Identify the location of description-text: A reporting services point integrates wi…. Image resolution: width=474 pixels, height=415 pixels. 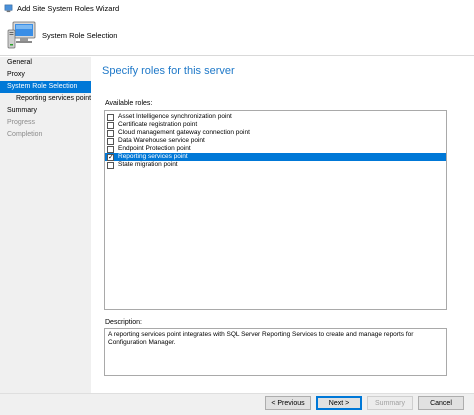
(261, 338).